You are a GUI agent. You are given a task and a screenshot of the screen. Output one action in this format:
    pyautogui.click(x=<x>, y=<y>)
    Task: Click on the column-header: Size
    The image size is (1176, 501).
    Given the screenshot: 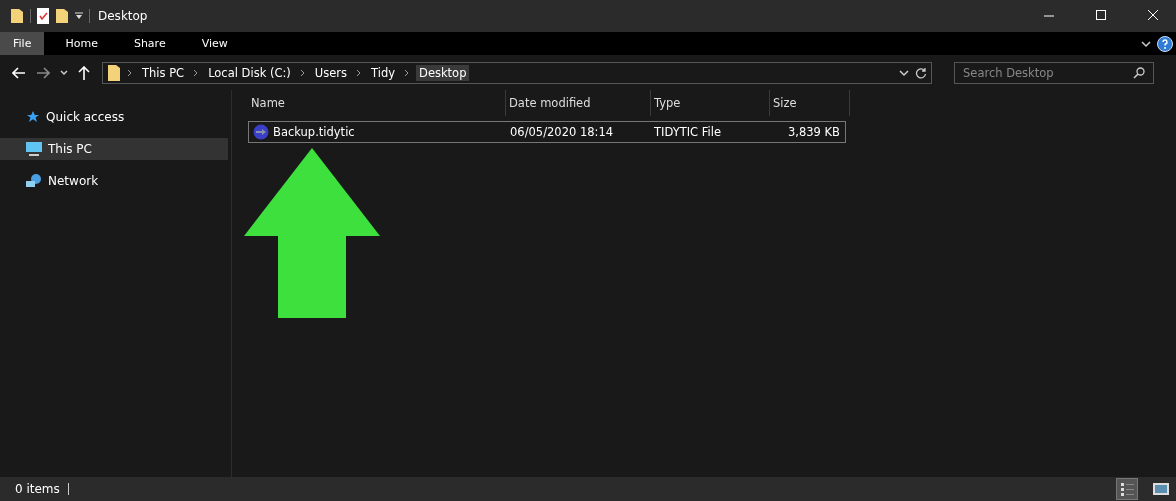 What is the action you would take?
    pyautogui.click(x=810, y=103)
    